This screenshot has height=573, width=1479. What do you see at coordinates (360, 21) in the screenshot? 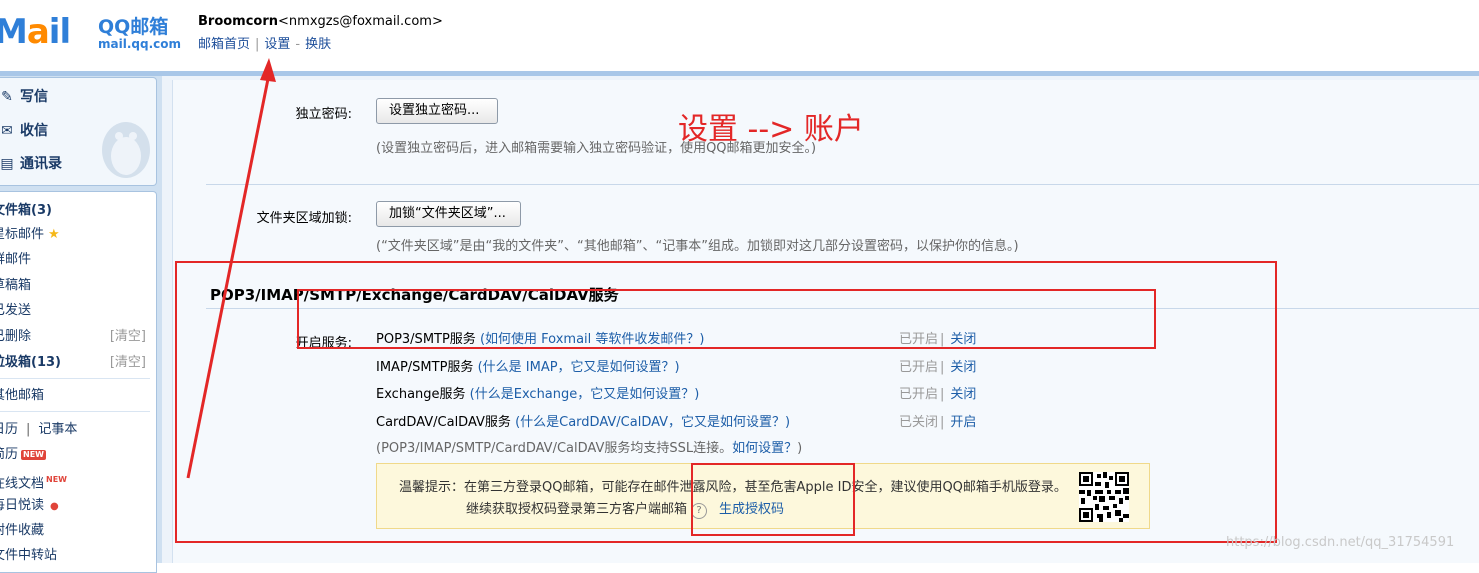
I see `user-email: <nmxgzs@foxmail.com>` at bounding box center [360, 21].